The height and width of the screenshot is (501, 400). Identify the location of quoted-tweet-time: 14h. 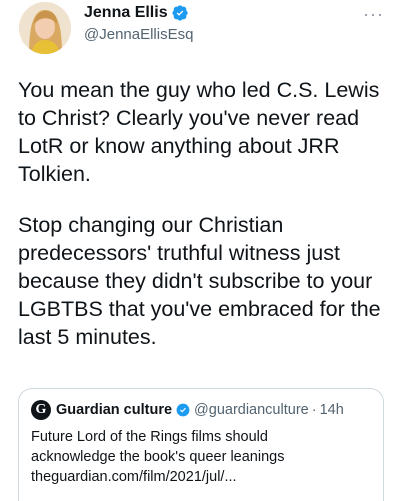
(332, 410).